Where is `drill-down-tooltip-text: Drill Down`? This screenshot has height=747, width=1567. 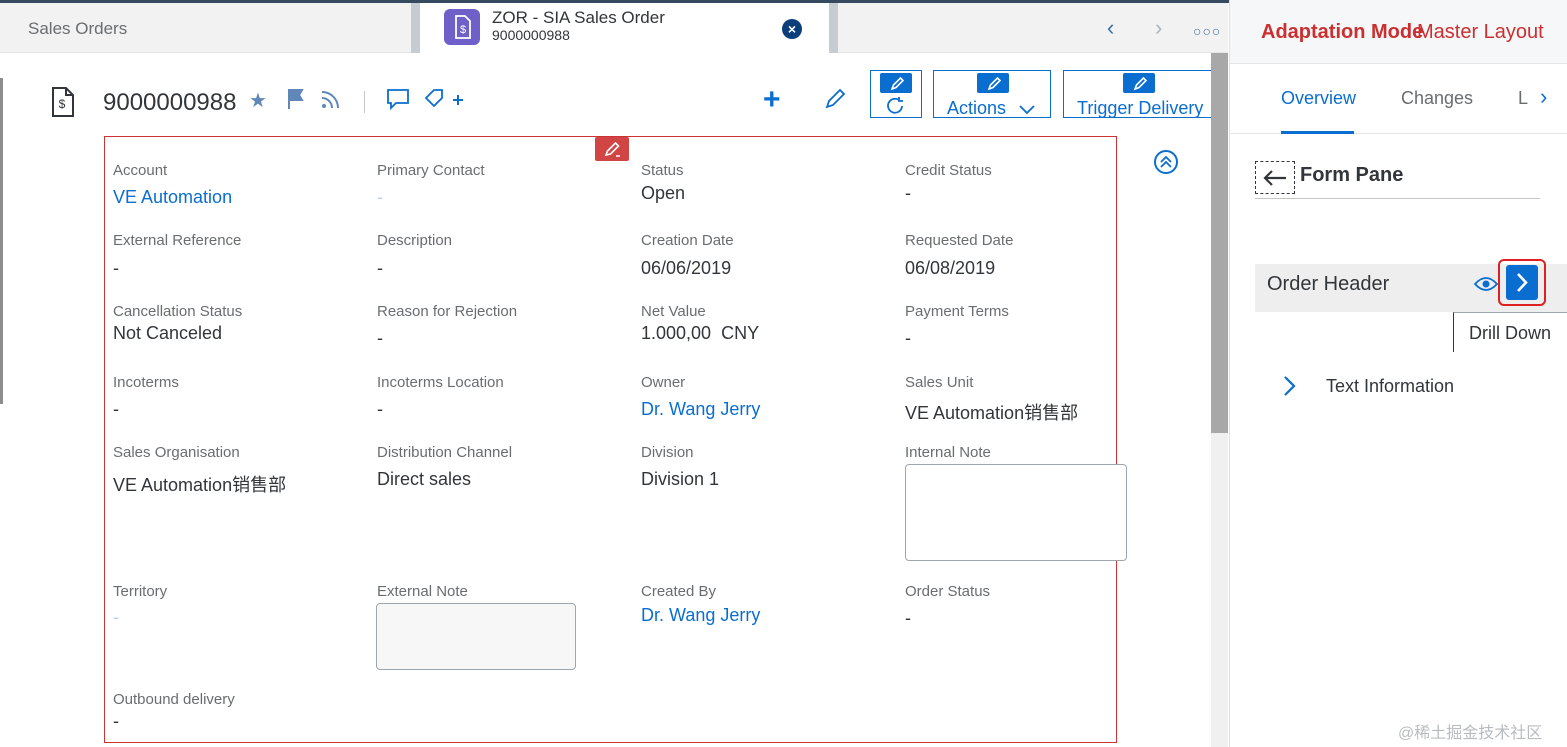 drill-down-tooltip-text: Drill Down is located at coordinates (1510, 333).